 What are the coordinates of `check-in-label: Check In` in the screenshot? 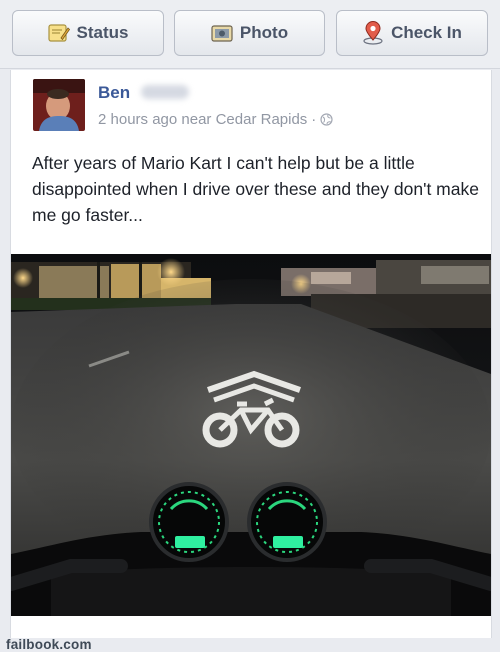 It's located at (426, 32).